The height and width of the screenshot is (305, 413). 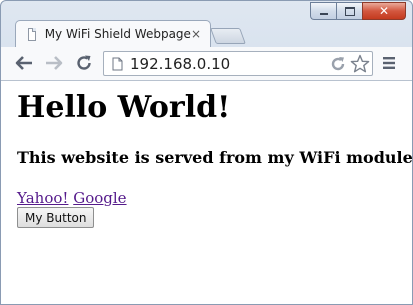 I want to click on my-button: My Button, so click(x=56, y=217).